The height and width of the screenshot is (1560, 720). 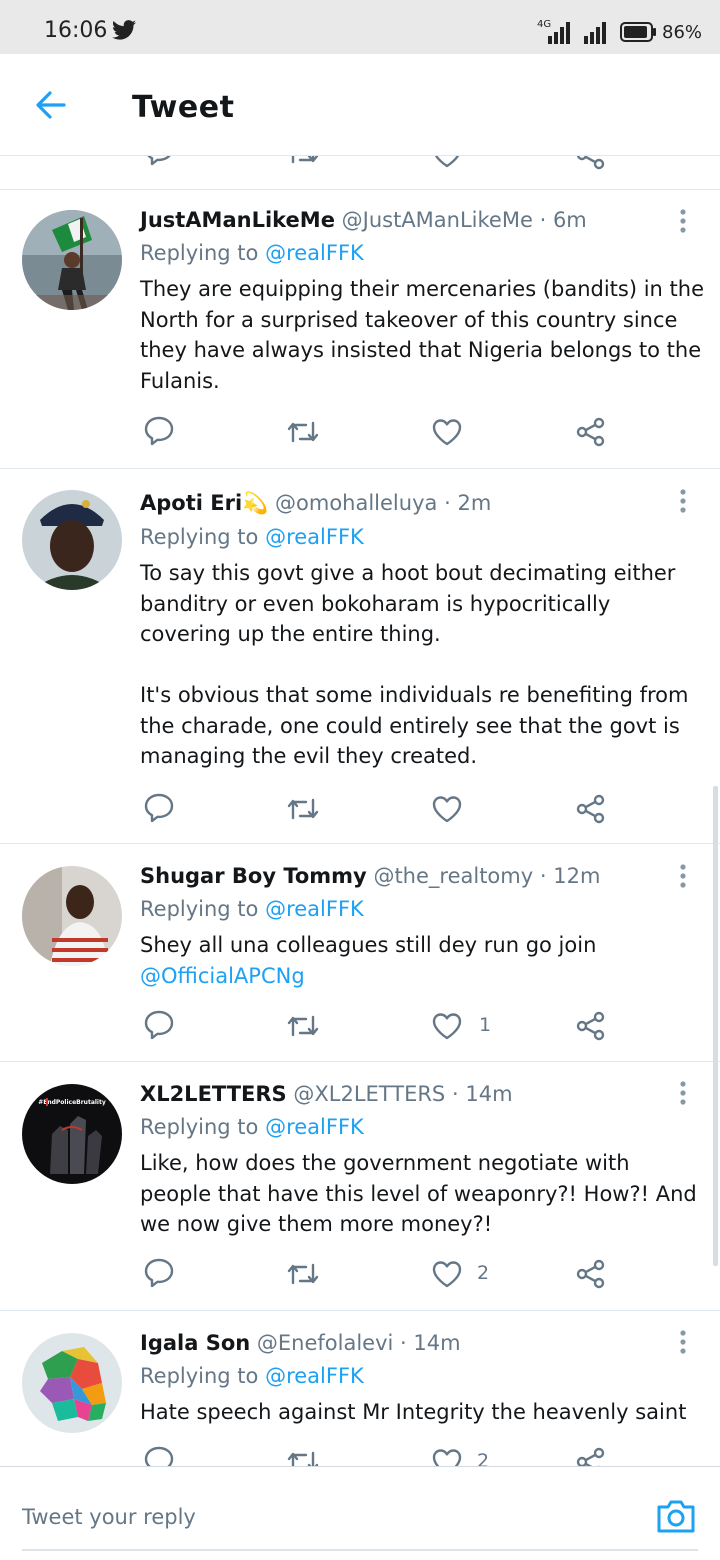 What do you see at coordinates (682, 32) in the screenshot?
I see `battery-percent: 86%` at bounding box center [682, 32].